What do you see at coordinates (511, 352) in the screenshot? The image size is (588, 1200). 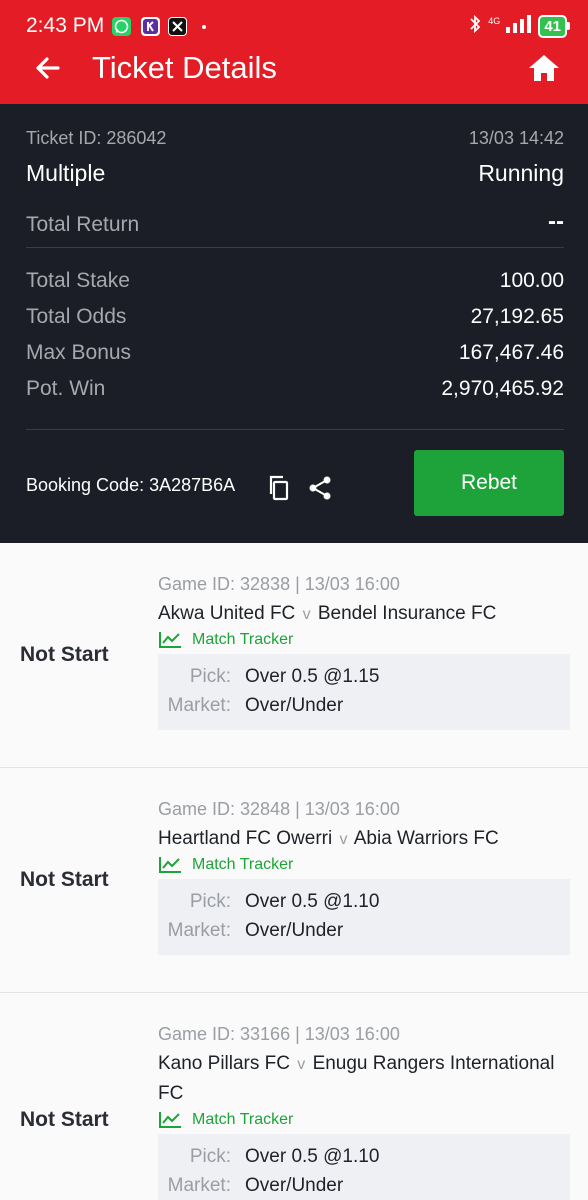 I see `max-bonus-value: 167,467.46` at bounding box center [511, 352].